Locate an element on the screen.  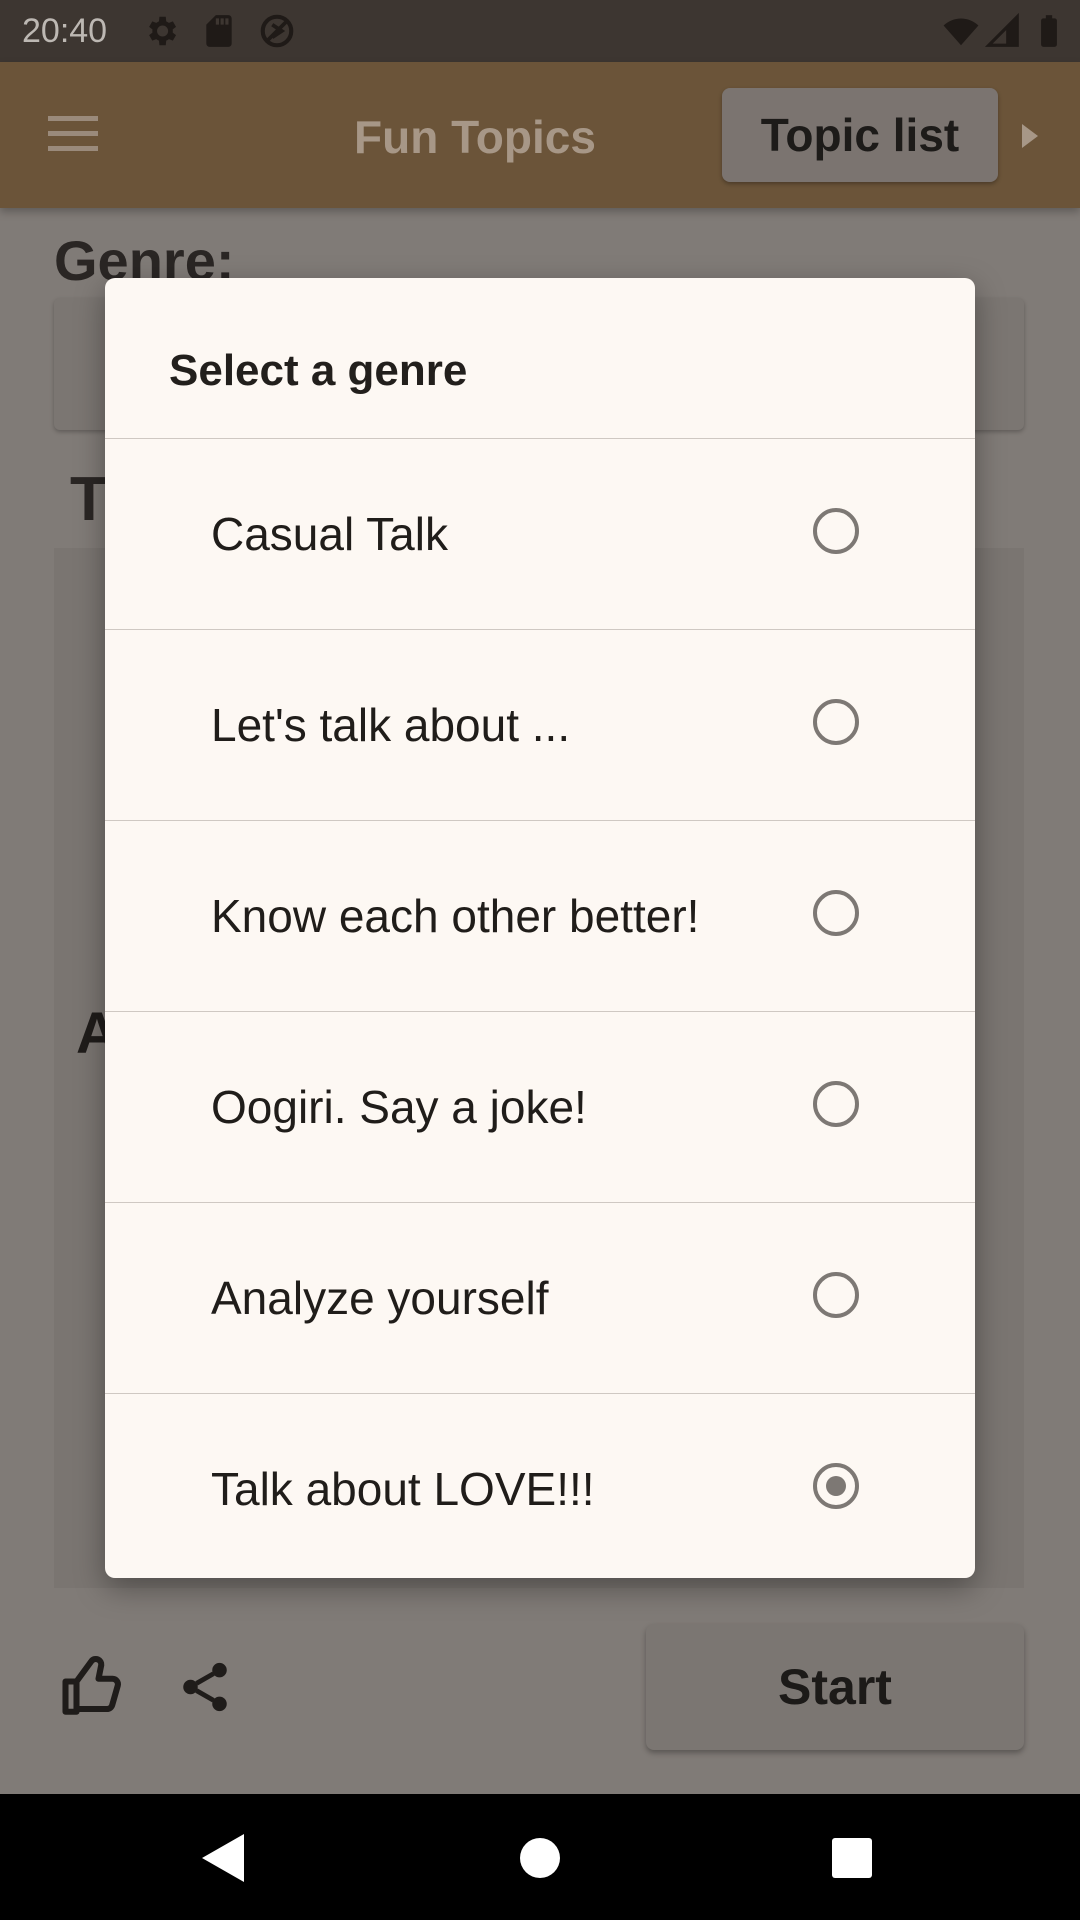
genre-option: Oogiri. Say a joke! is located at coordinates (540, 1106).